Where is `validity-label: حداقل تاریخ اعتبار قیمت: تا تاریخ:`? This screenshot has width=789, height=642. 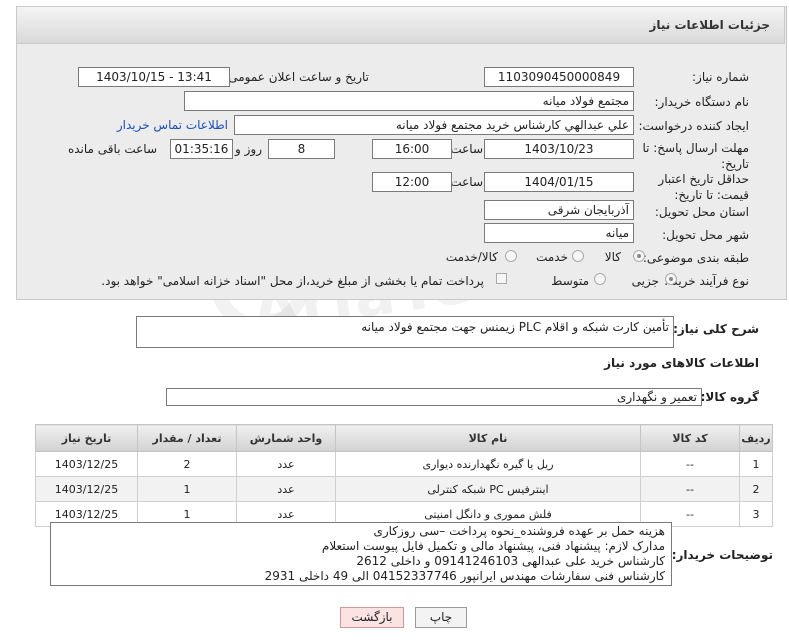
validity-label: حداقل تاریخ اعتبار قیمت: تا تاریخ: is located at coordinates (703, 187).